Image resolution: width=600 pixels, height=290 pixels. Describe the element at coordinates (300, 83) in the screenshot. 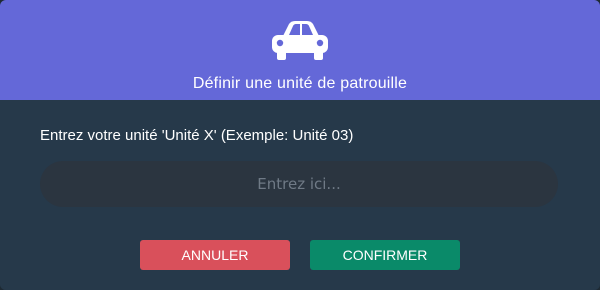

I see `dialog-title: Définir une unité de patrouille` at that location.